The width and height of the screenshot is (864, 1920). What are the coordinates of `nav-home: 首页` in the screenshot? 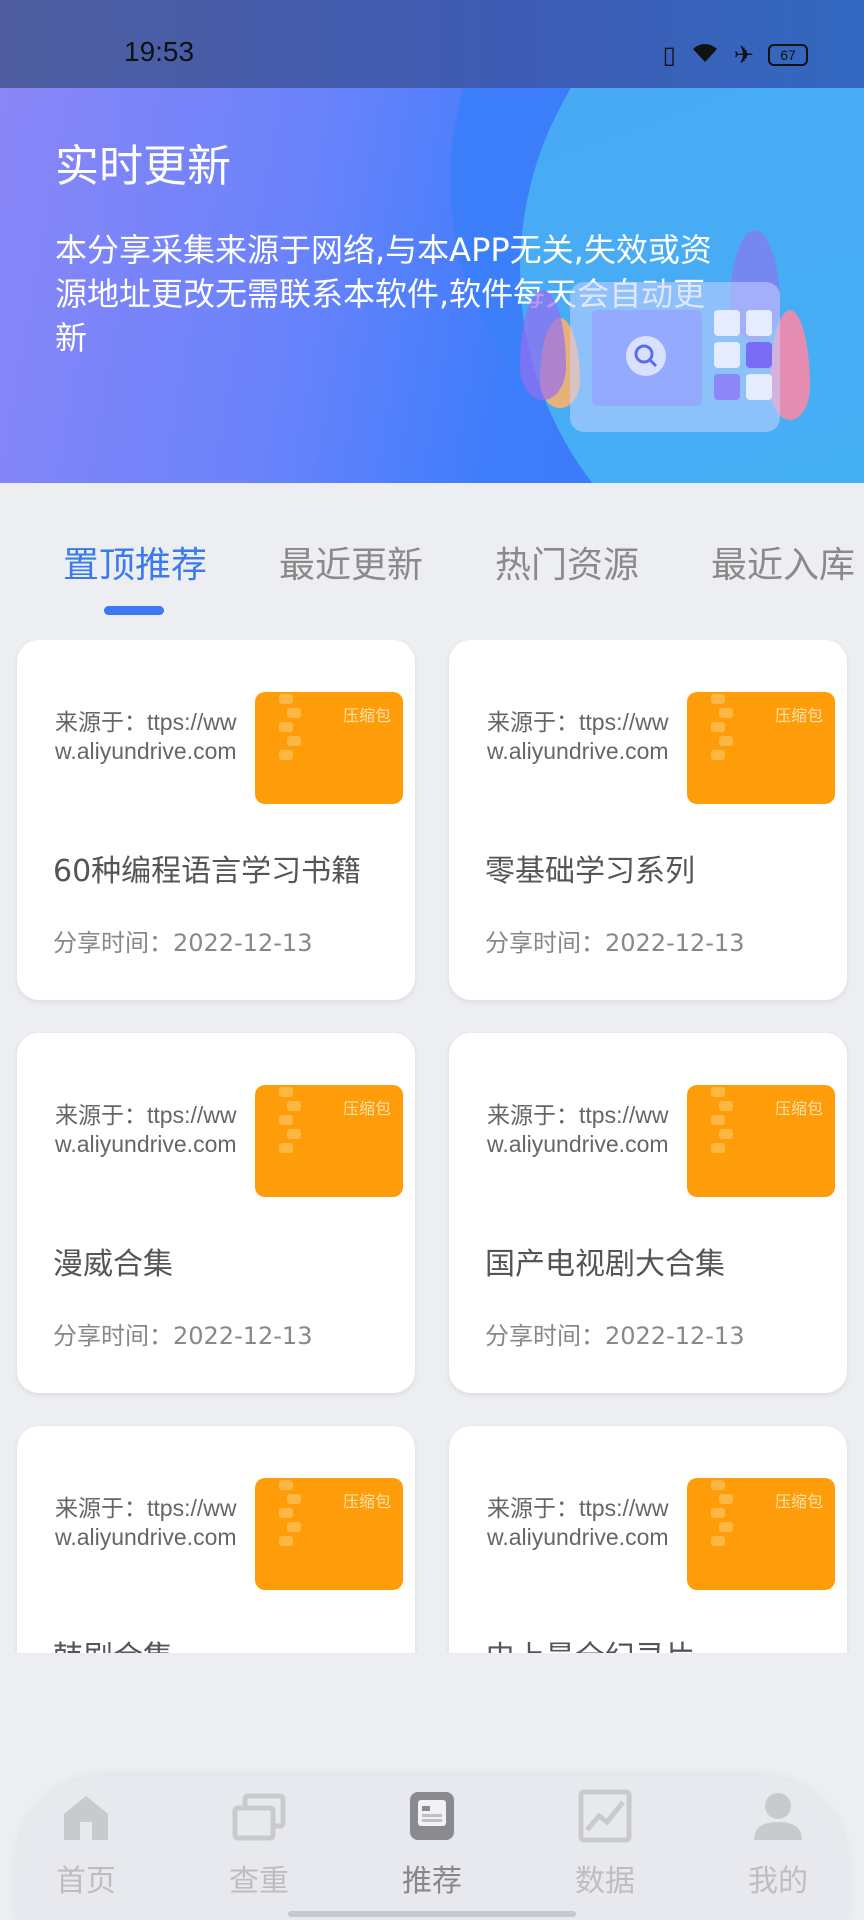 It's located at (86, 1844).